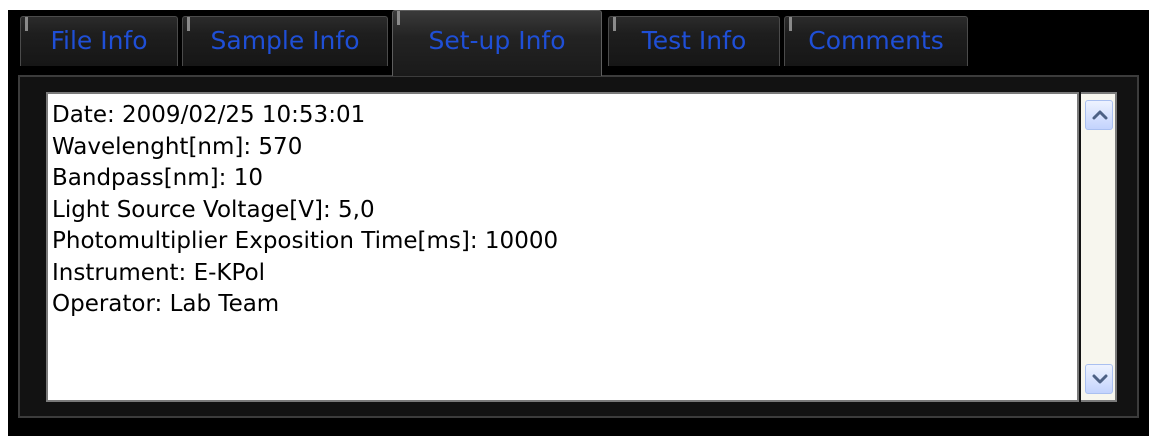 Image resolution: width=1151 pixels, height=439 pixels. I want to click on info-line-date: Date: 2009/02/25 10:53:01, so click(209, 115).